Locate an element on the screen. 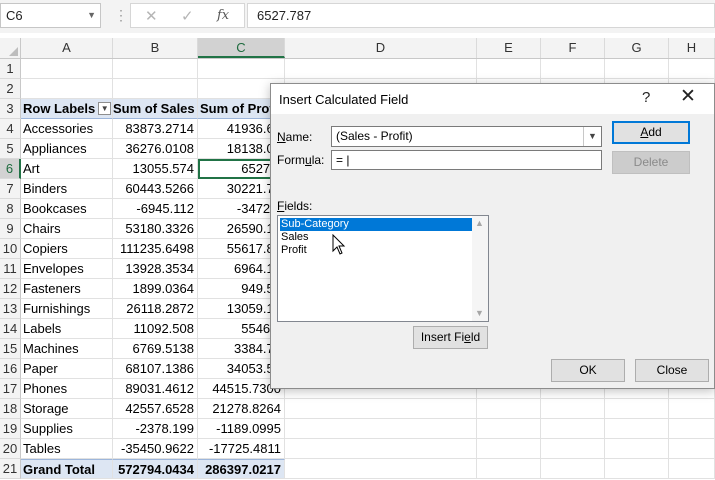 The width and height of the screenshot is (715, 480). row-header-17: 17 is located at coordinates (10, 389).